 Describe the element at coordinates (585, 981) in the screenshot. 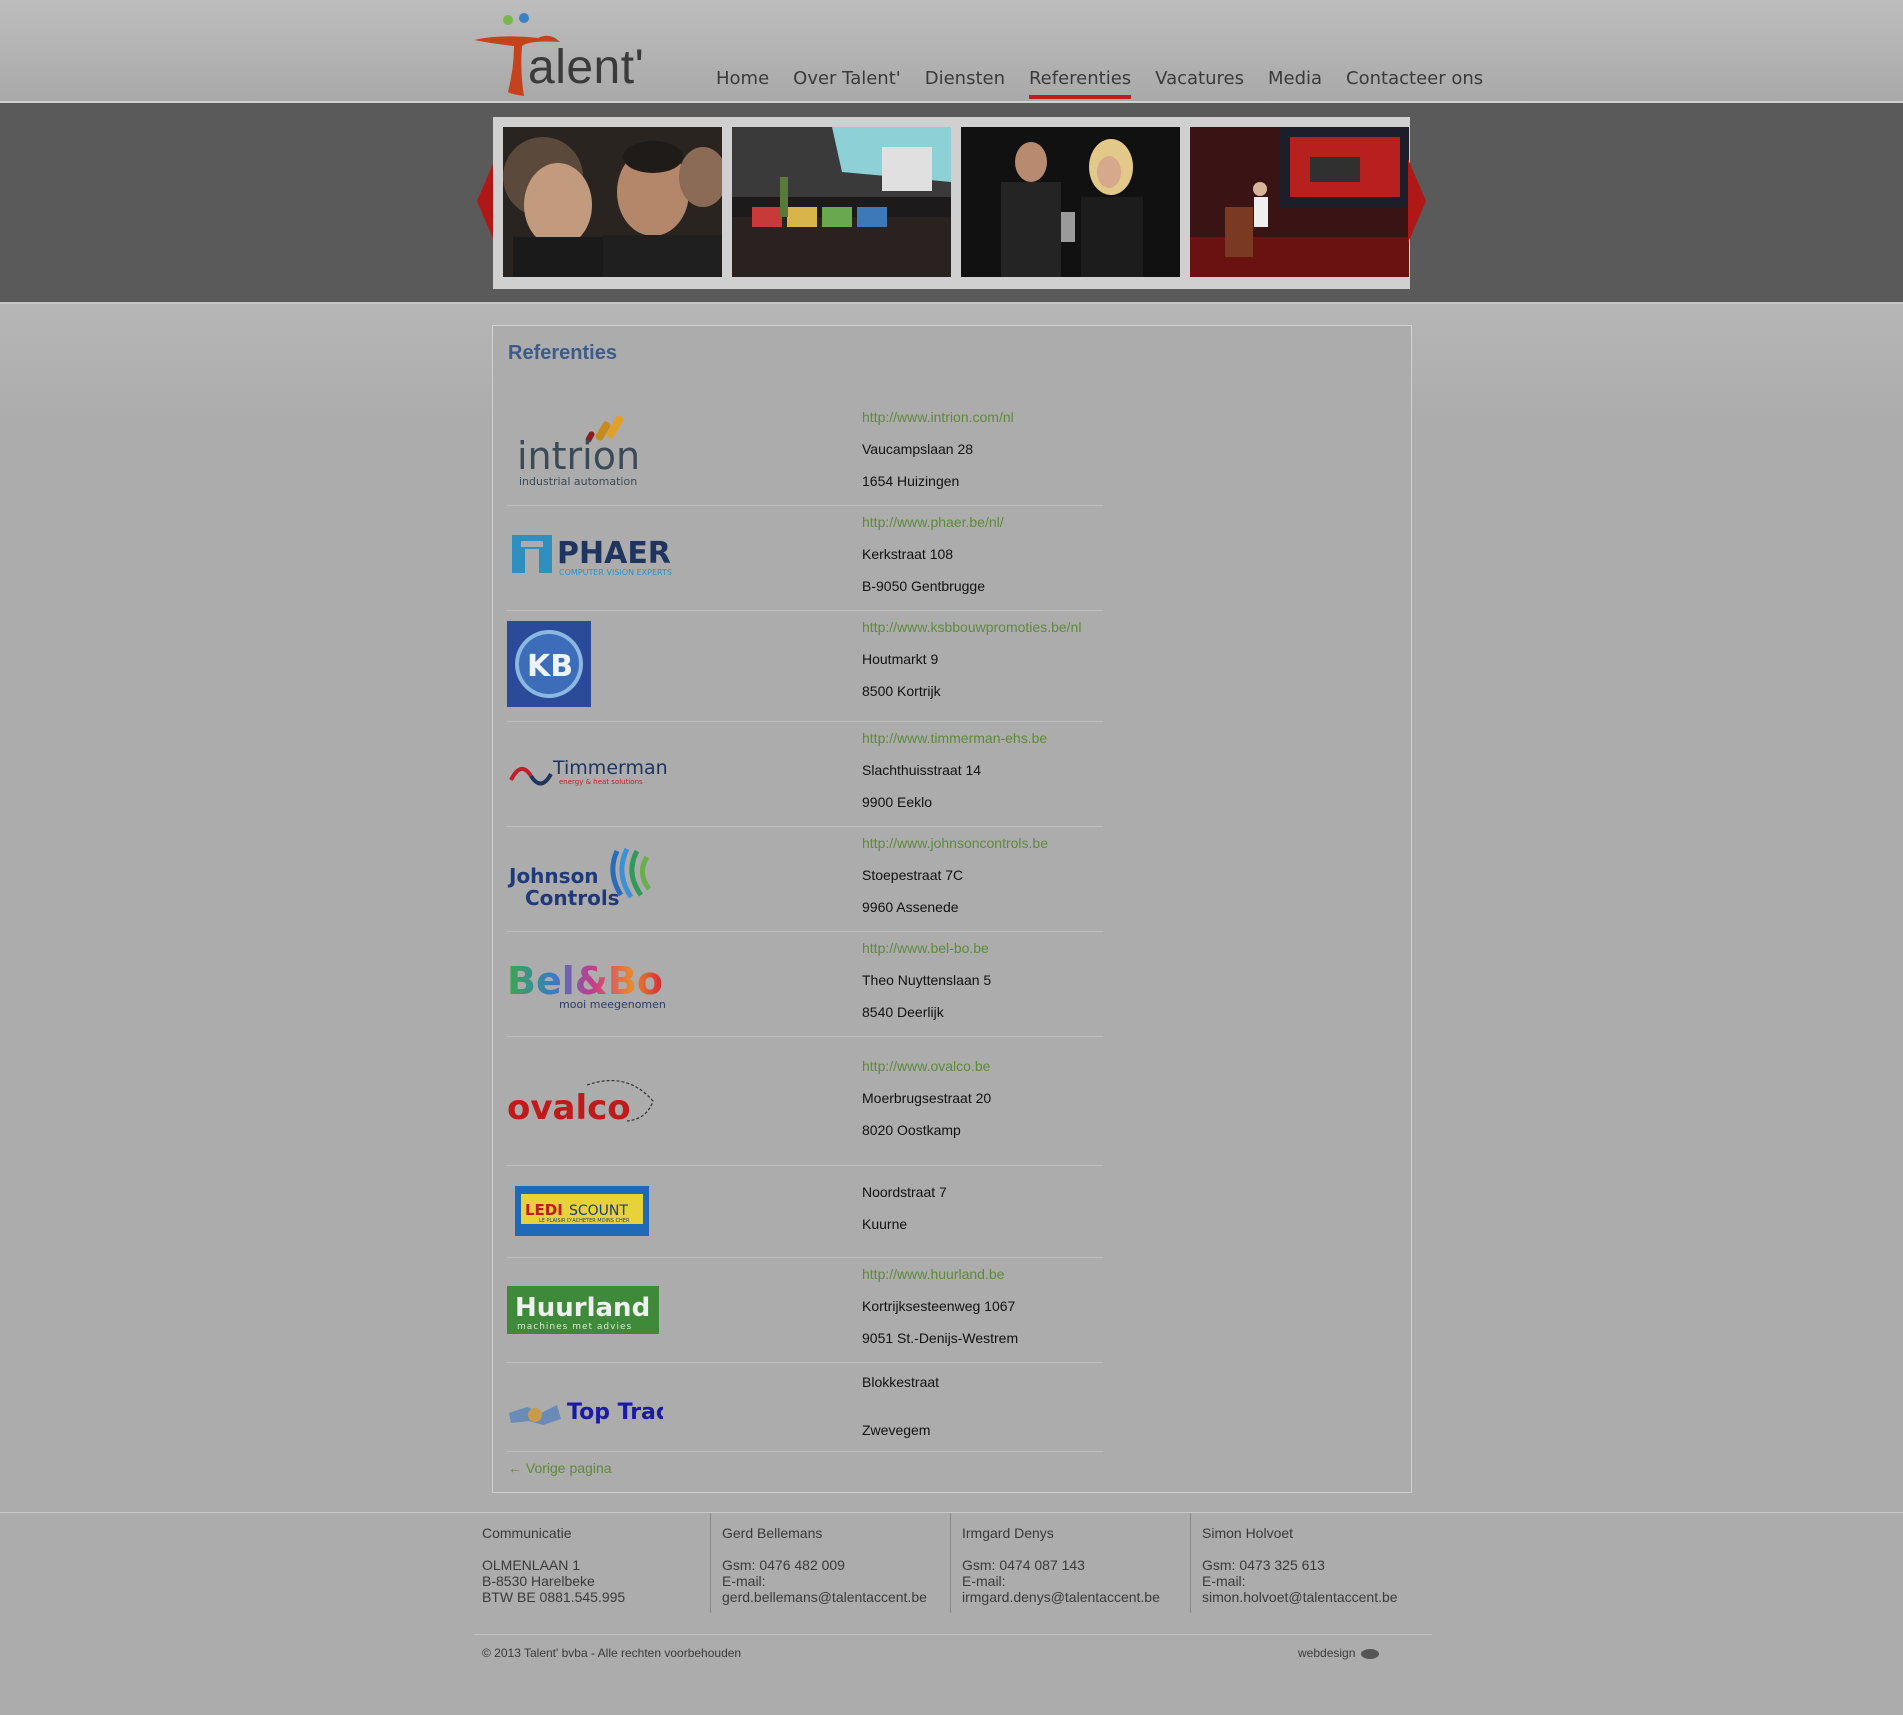

I see `svg-text: Bel&Bo` at that location.